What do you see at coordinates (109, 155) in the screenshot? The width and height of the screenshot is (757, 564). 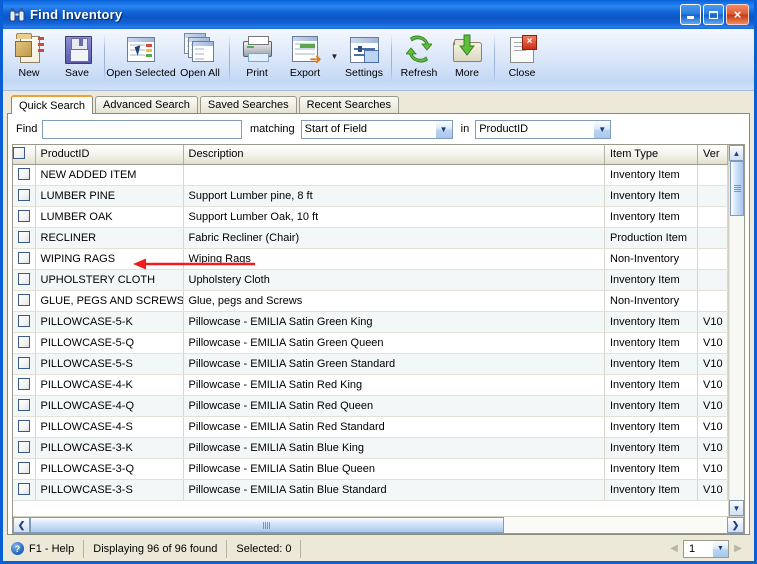 I see `column-header-productid: ProductID` at bounding box center [109, 155].